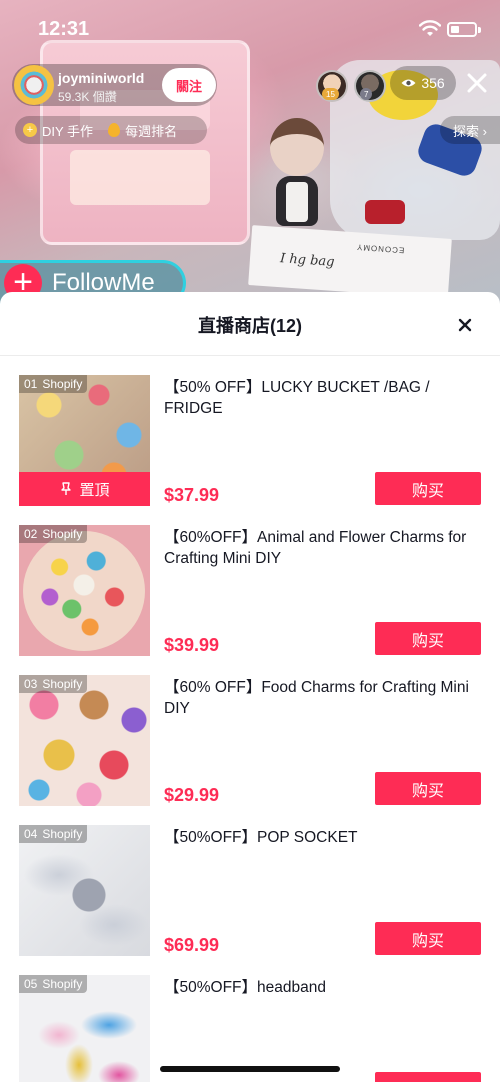  I want to click on product-title: 【50%OFF】POP SOCKET, so click(319, 837).